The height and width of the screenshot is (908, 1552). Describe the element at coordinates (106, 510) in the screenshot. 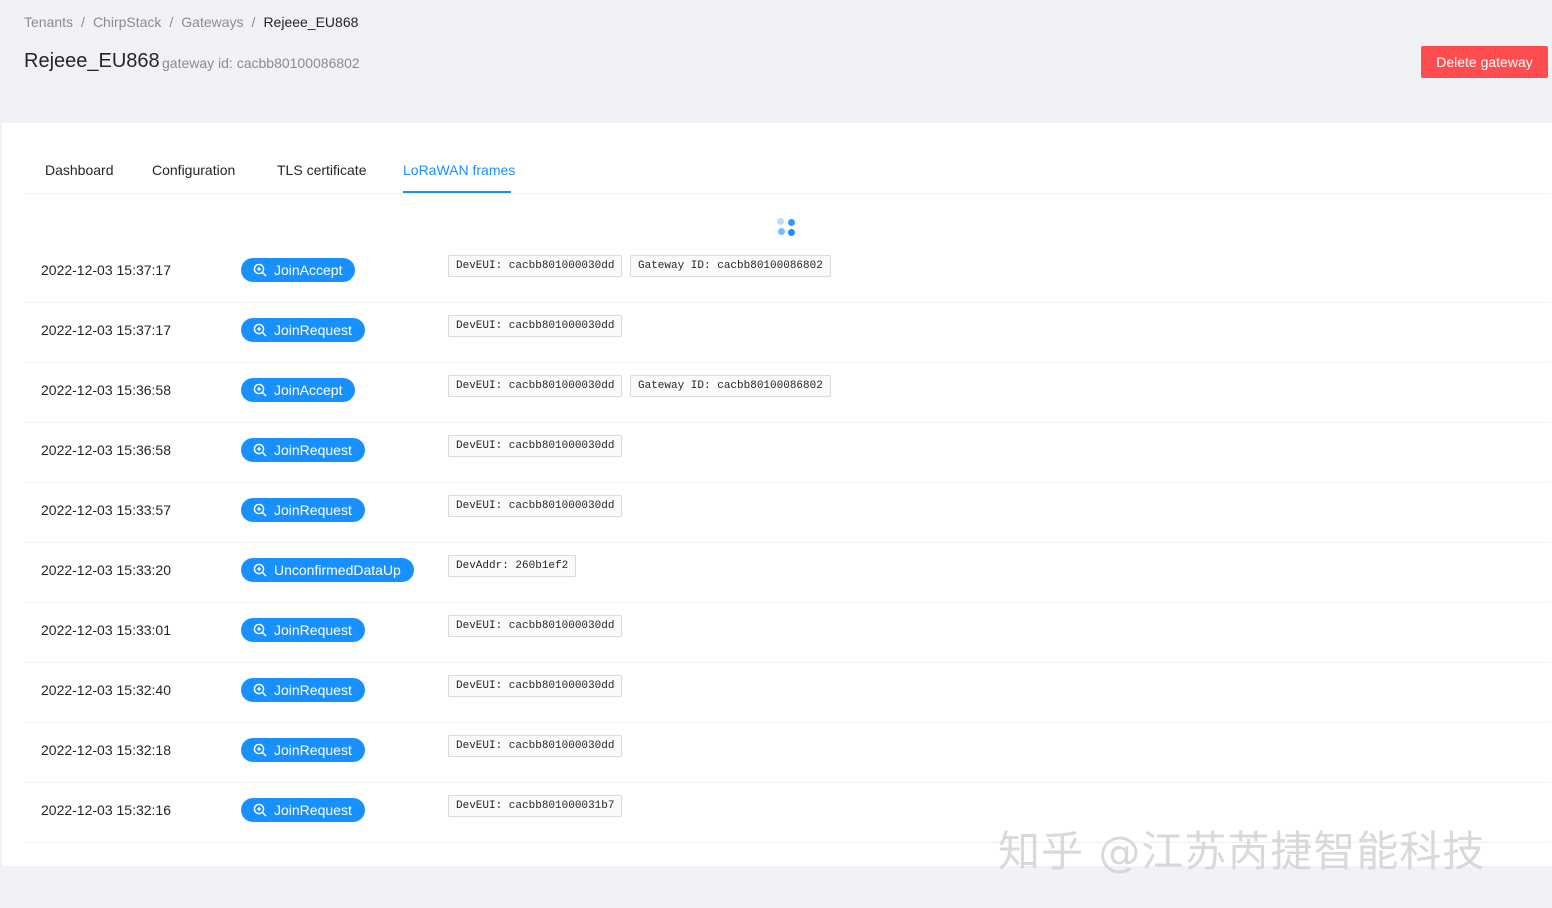

I see `frame-timestamp: 2022-12-03 15:33:57` at that location.